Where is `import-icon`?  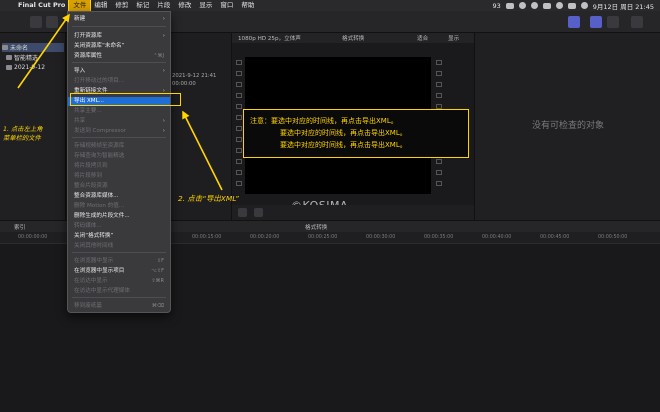 import-icon is located at coordinates (52, 22).